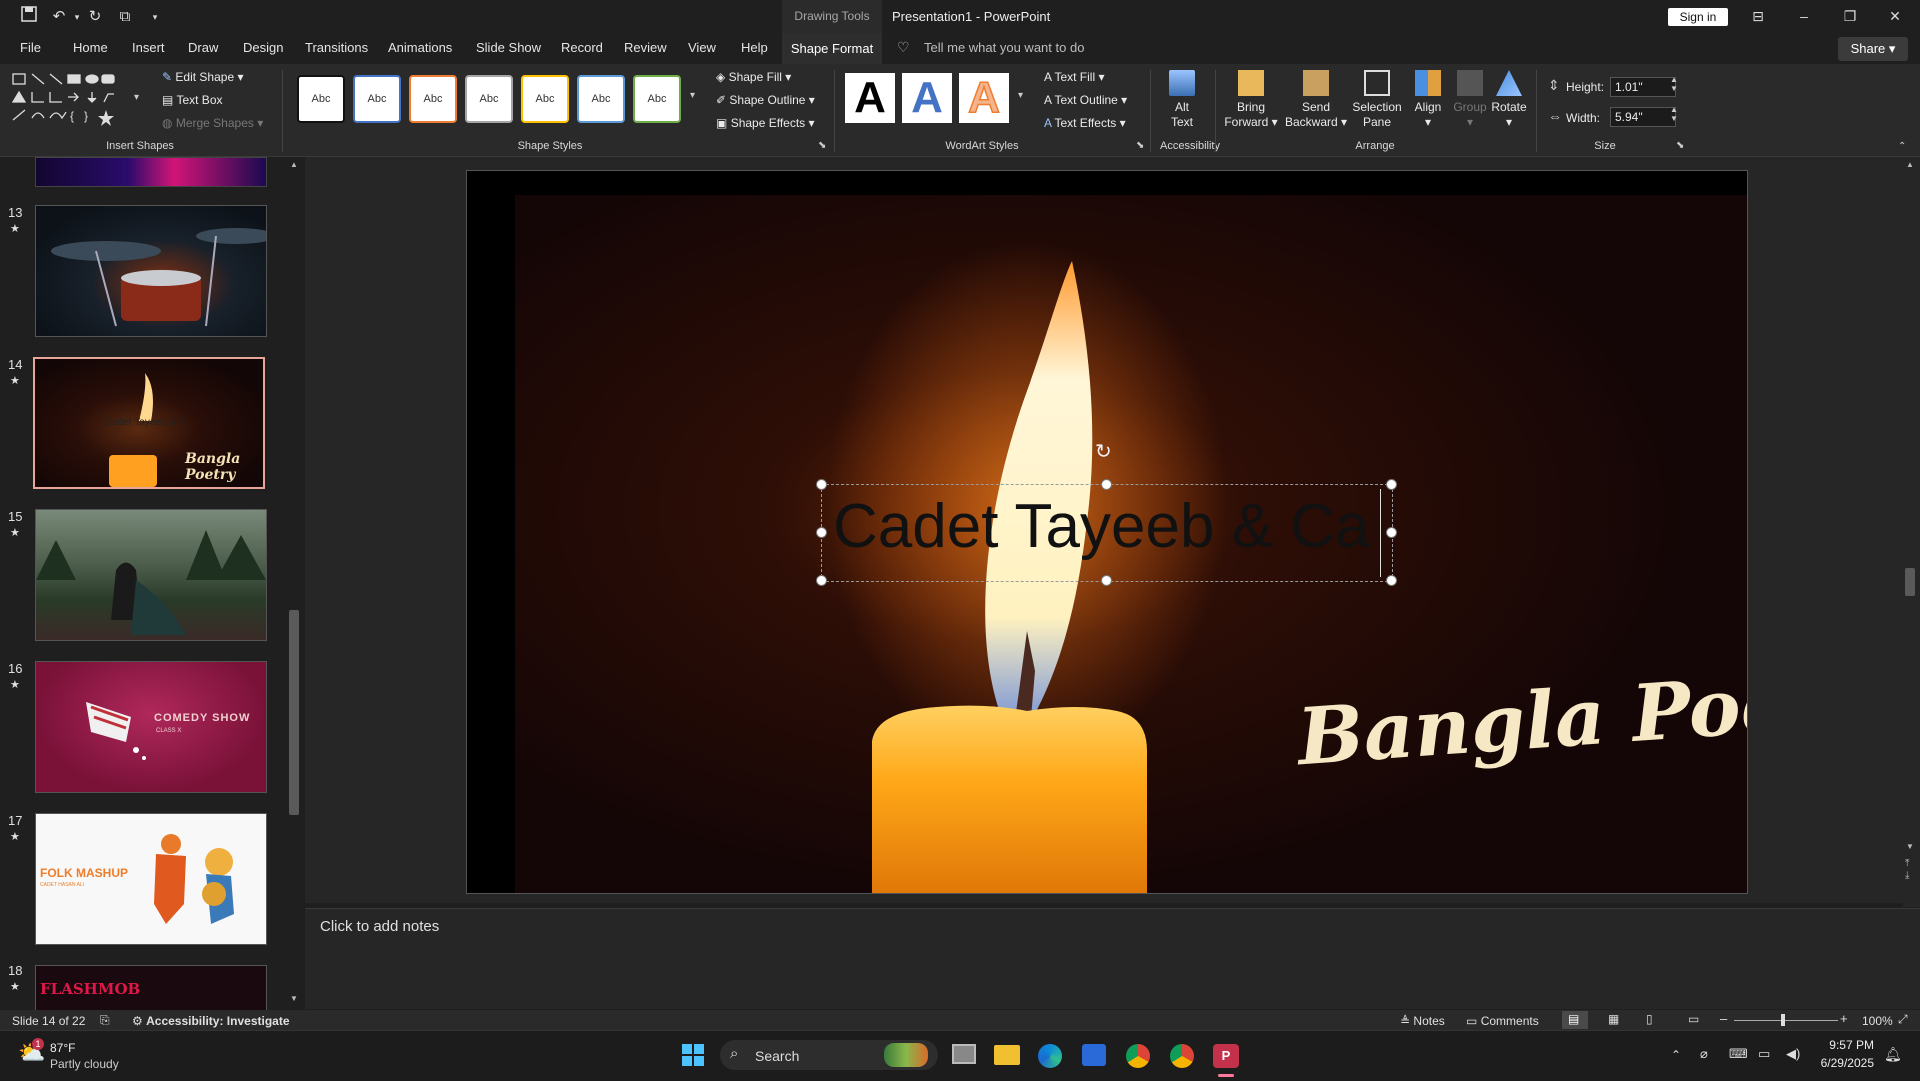 Image resolution: width=1920 pixels, height=1081 pixels. I want to click on clock-date: 6/29/2025, so click(1842, 1063).